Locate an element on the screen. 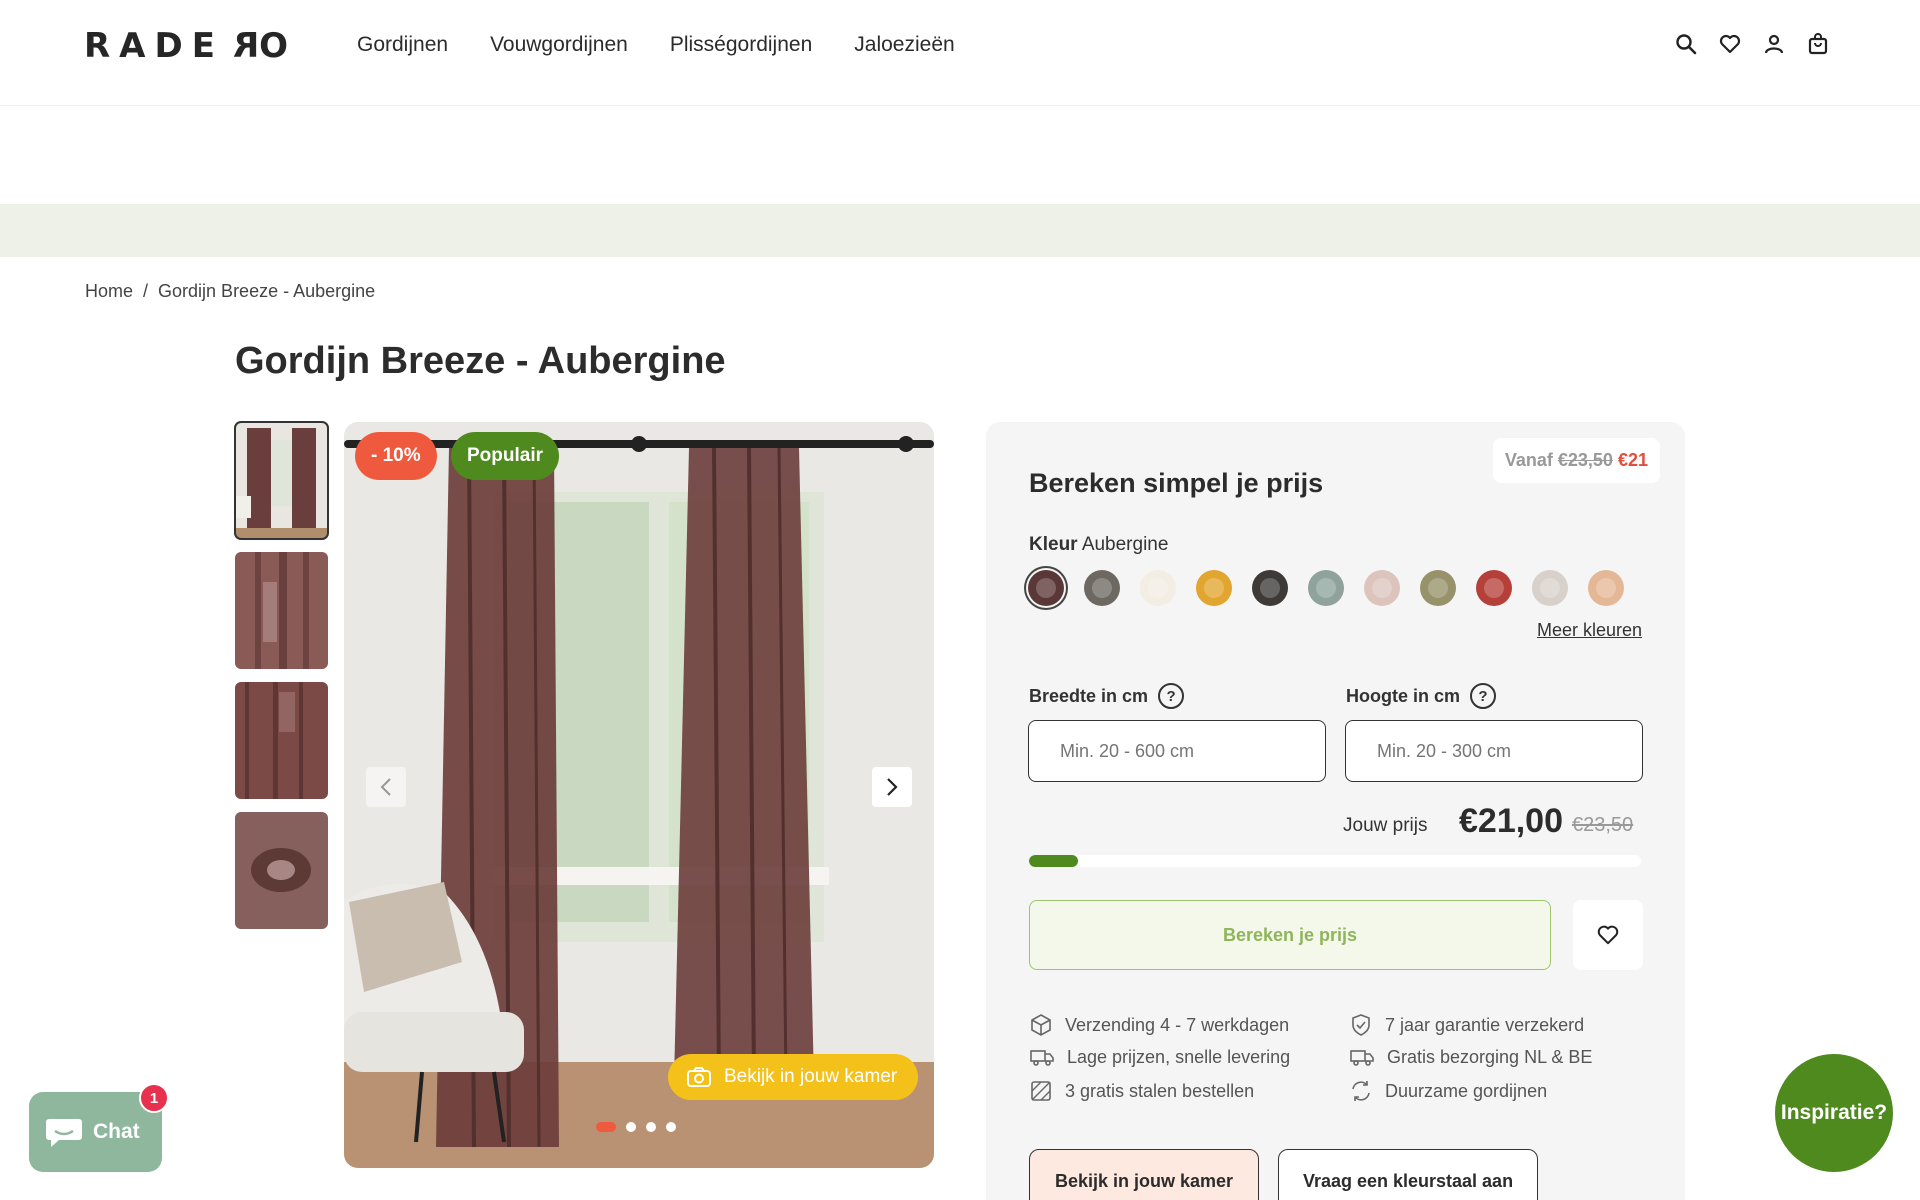 The image size is (1920, 1200). usp-delivery: Gratis bezorging NL & BE is located at coordinates (1470, 1057).